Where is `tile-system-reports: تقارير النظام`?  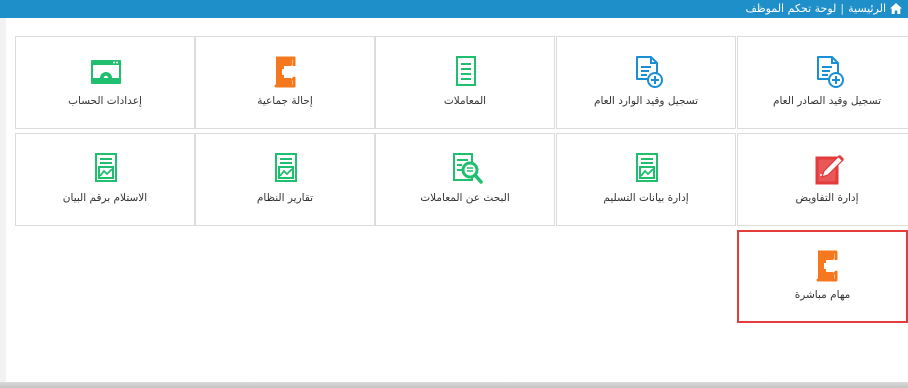
tile-system-reports: تقارير النظام is located at coordinates (285, 179).